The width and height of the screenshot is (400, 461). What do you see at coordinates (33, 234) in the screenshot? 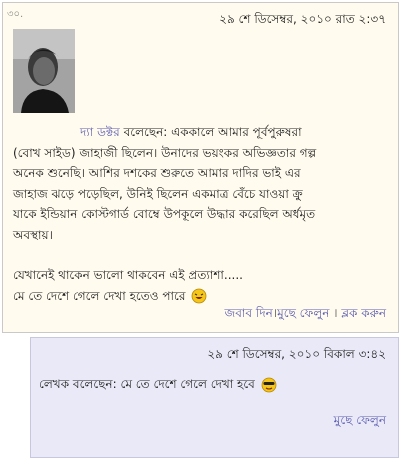
I see `comment-line: অবস্থায়।` at bounding box center [33, 234].